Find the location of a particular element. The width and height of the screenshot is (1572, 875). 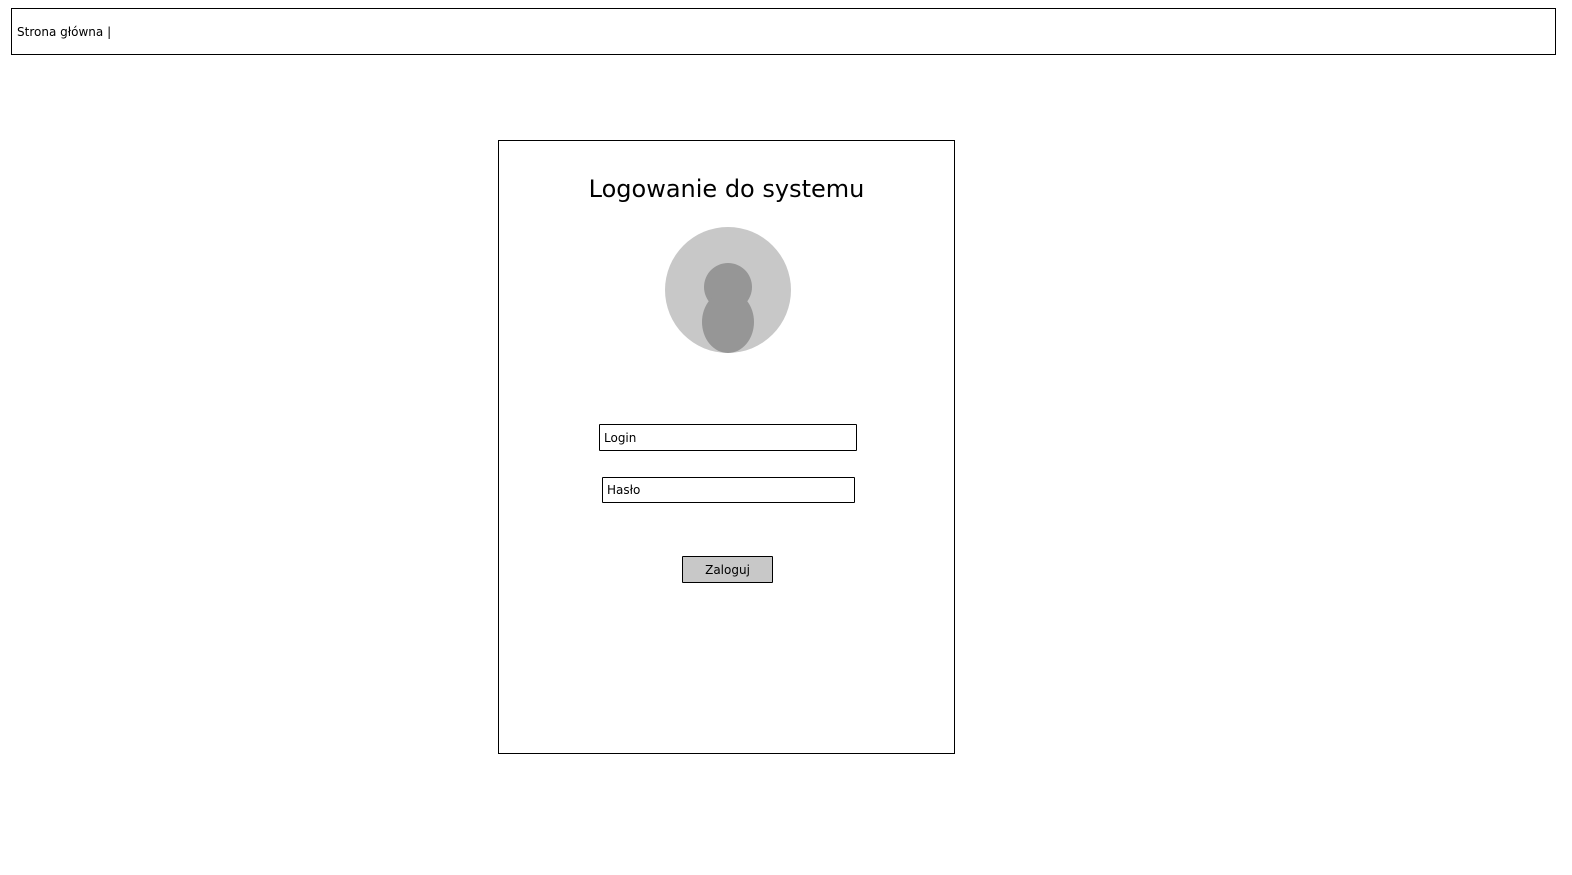

login-field is located at coordinates (728, 437).